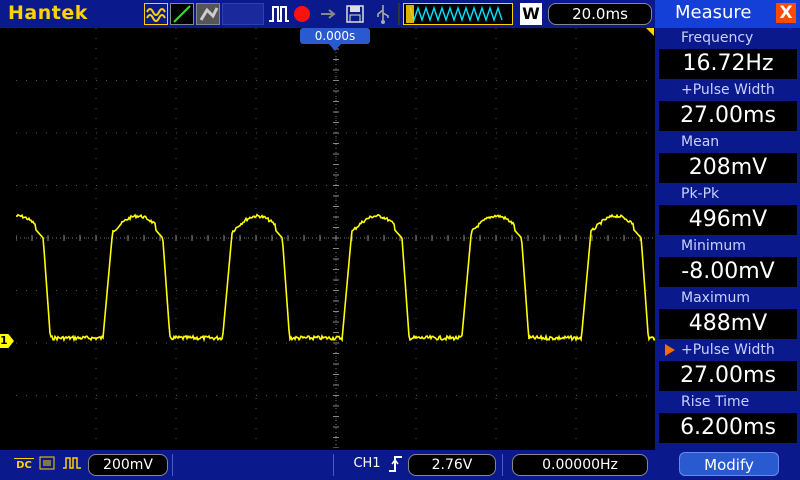 The image size is (800, 480). I want to click on dc-coupling-icon: DC, so click(24, 465).